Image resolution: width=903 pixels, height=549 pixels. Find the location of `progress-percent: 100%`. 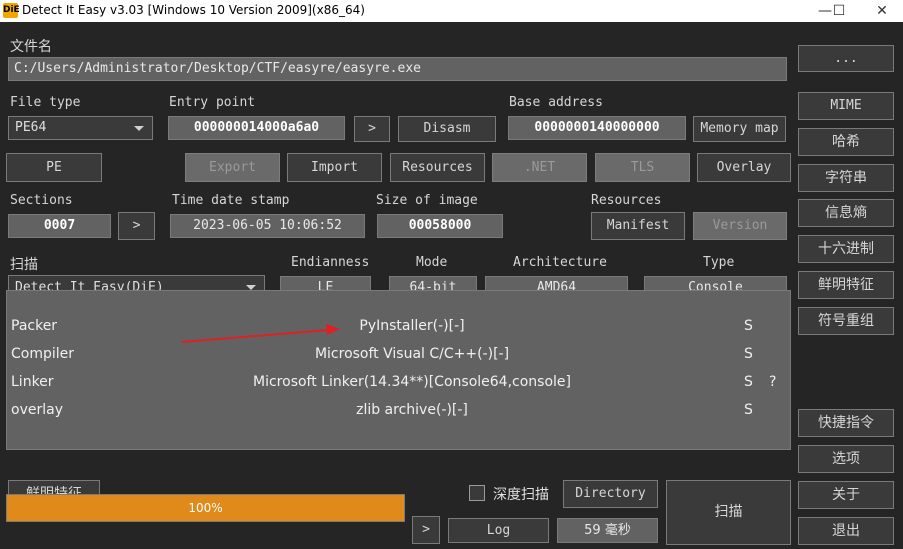

progress-percent: 100% is located at coordinates (205, 508).